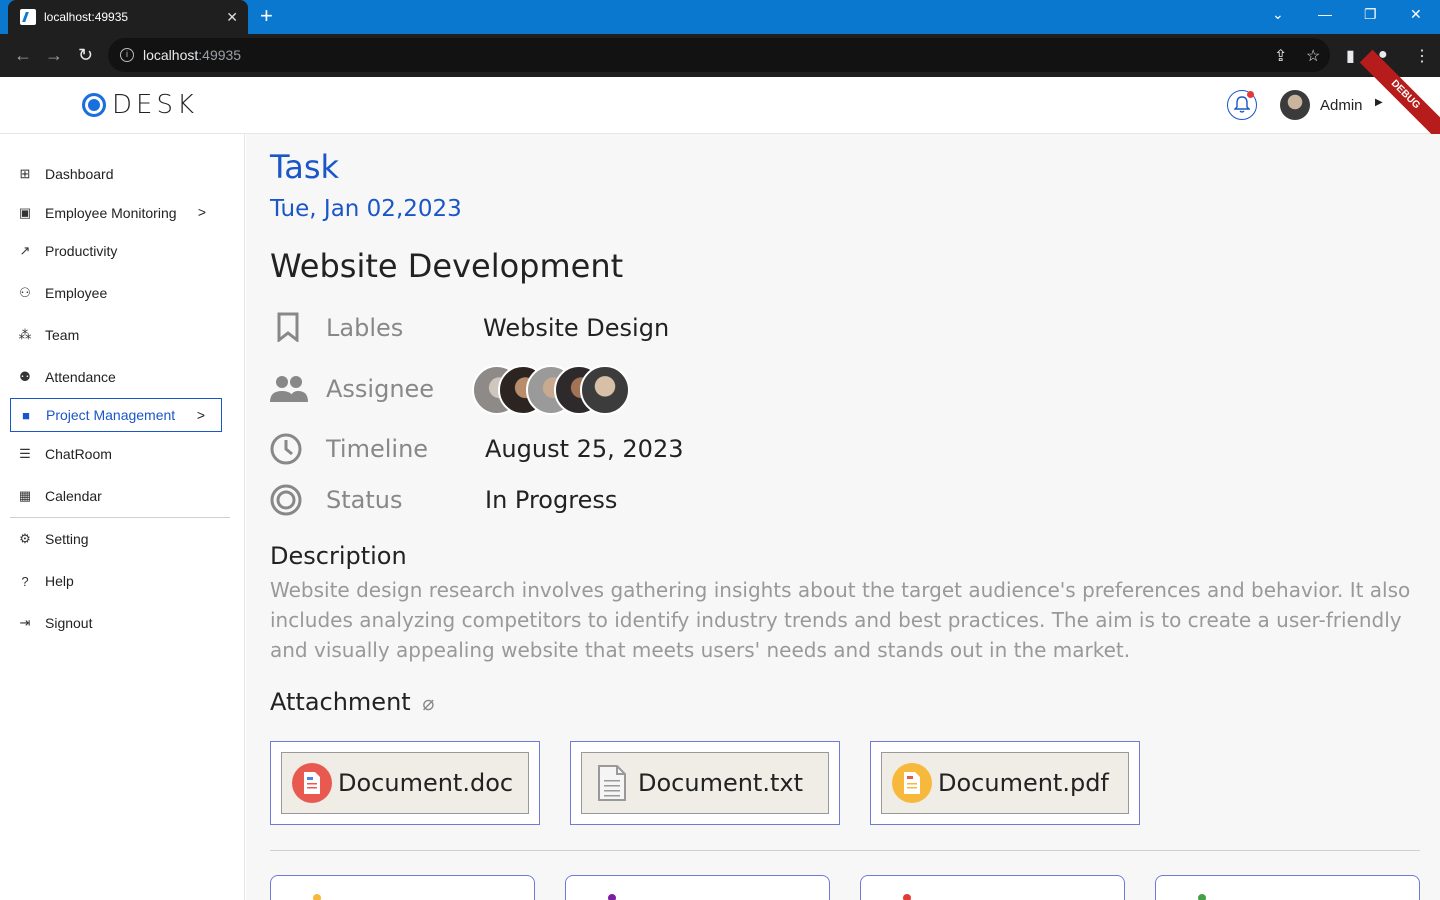  Describe the element at coordinates (428, 703) in the screenshot. I see `paperclip-icon: ⌀` at that location.